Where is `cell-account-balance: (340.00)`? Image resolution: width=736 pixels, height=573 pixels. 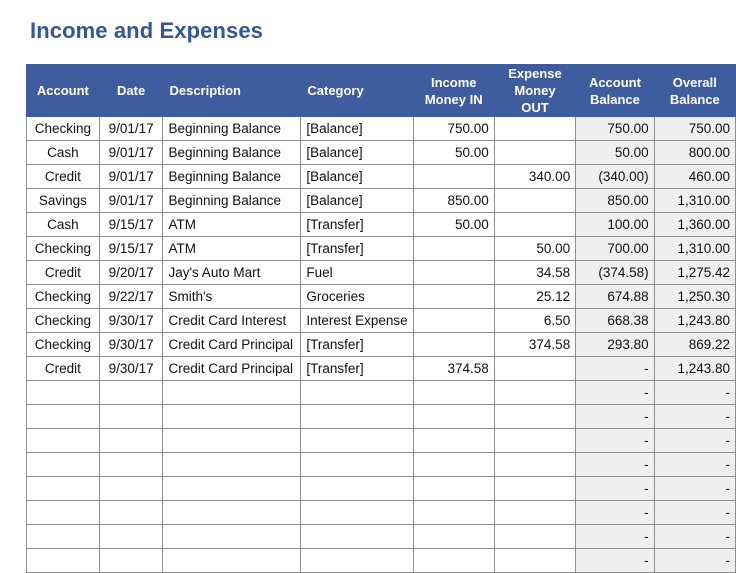
cell-account-balance: (340.00) is located at coordinates (615, 176).